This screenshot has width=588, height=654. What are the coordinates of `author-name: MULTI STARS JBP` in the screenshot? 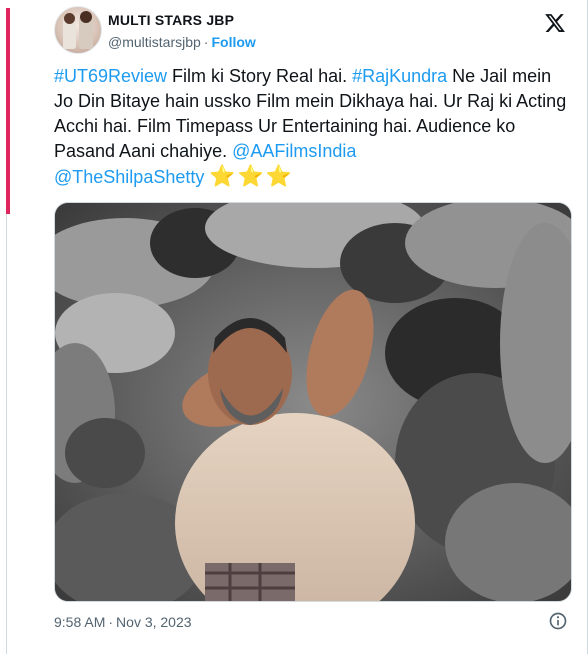 It's located at (171, 20).